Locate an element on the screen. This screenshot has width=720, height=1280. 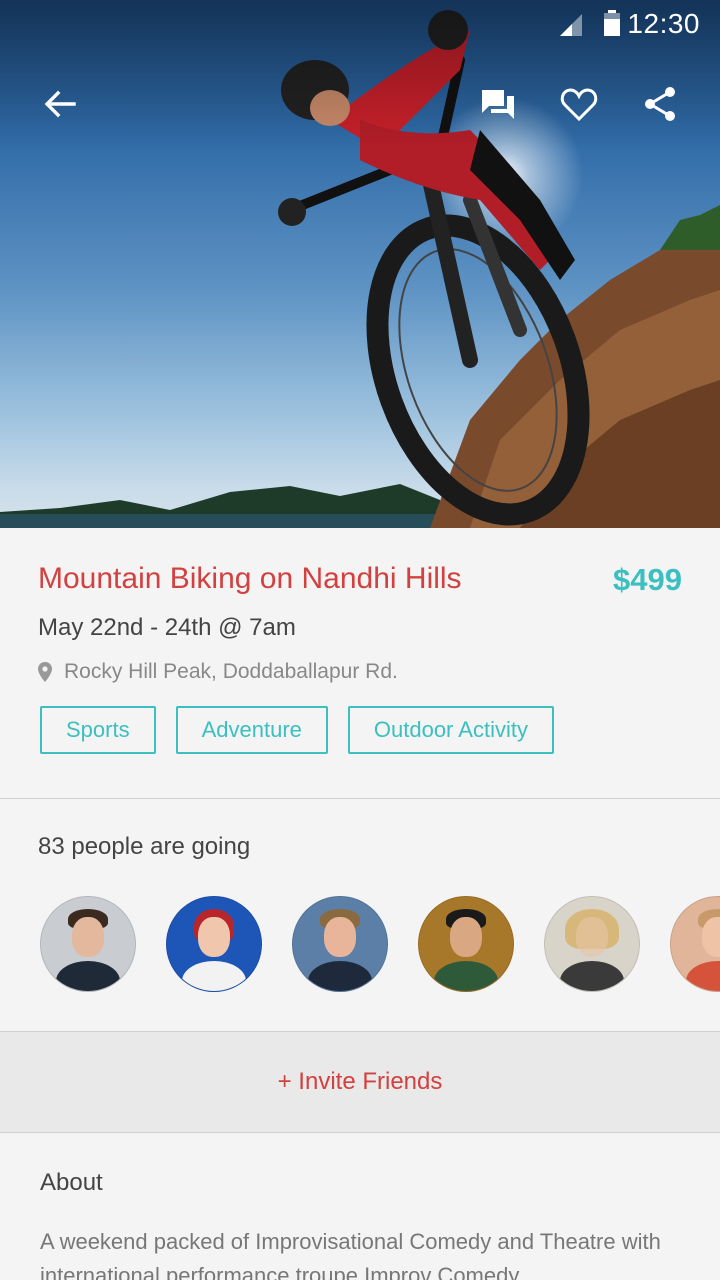
attendee-count: 83 people are going is located at coordinates (144, 846).